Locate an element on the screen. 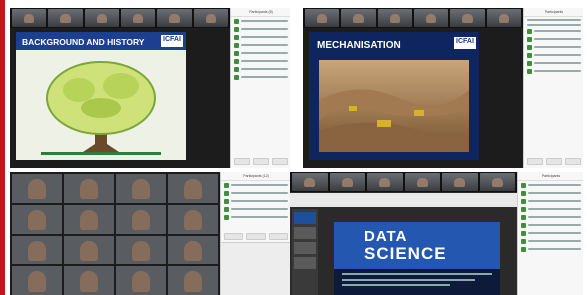 Image resolution: width=587 pixels, height=295 pixels. shared-slide: DATA SCIENCE is located at coordinates (417, 258).